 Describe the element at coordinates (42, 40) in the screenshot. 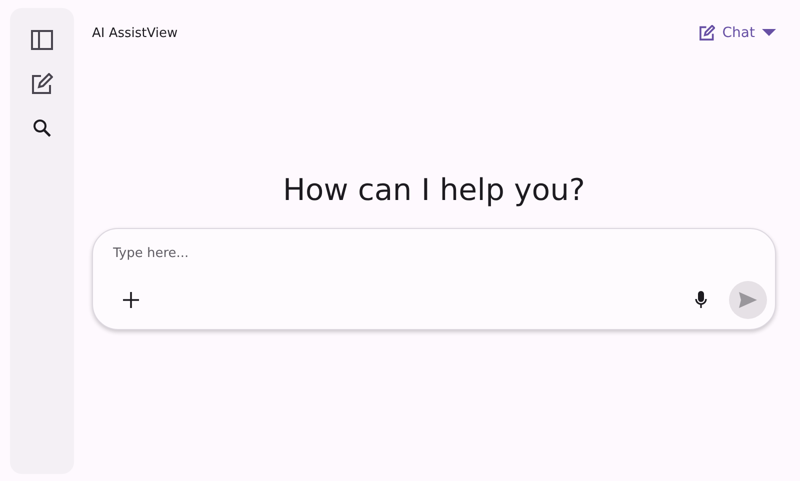

I see `panel-icon` at that location.